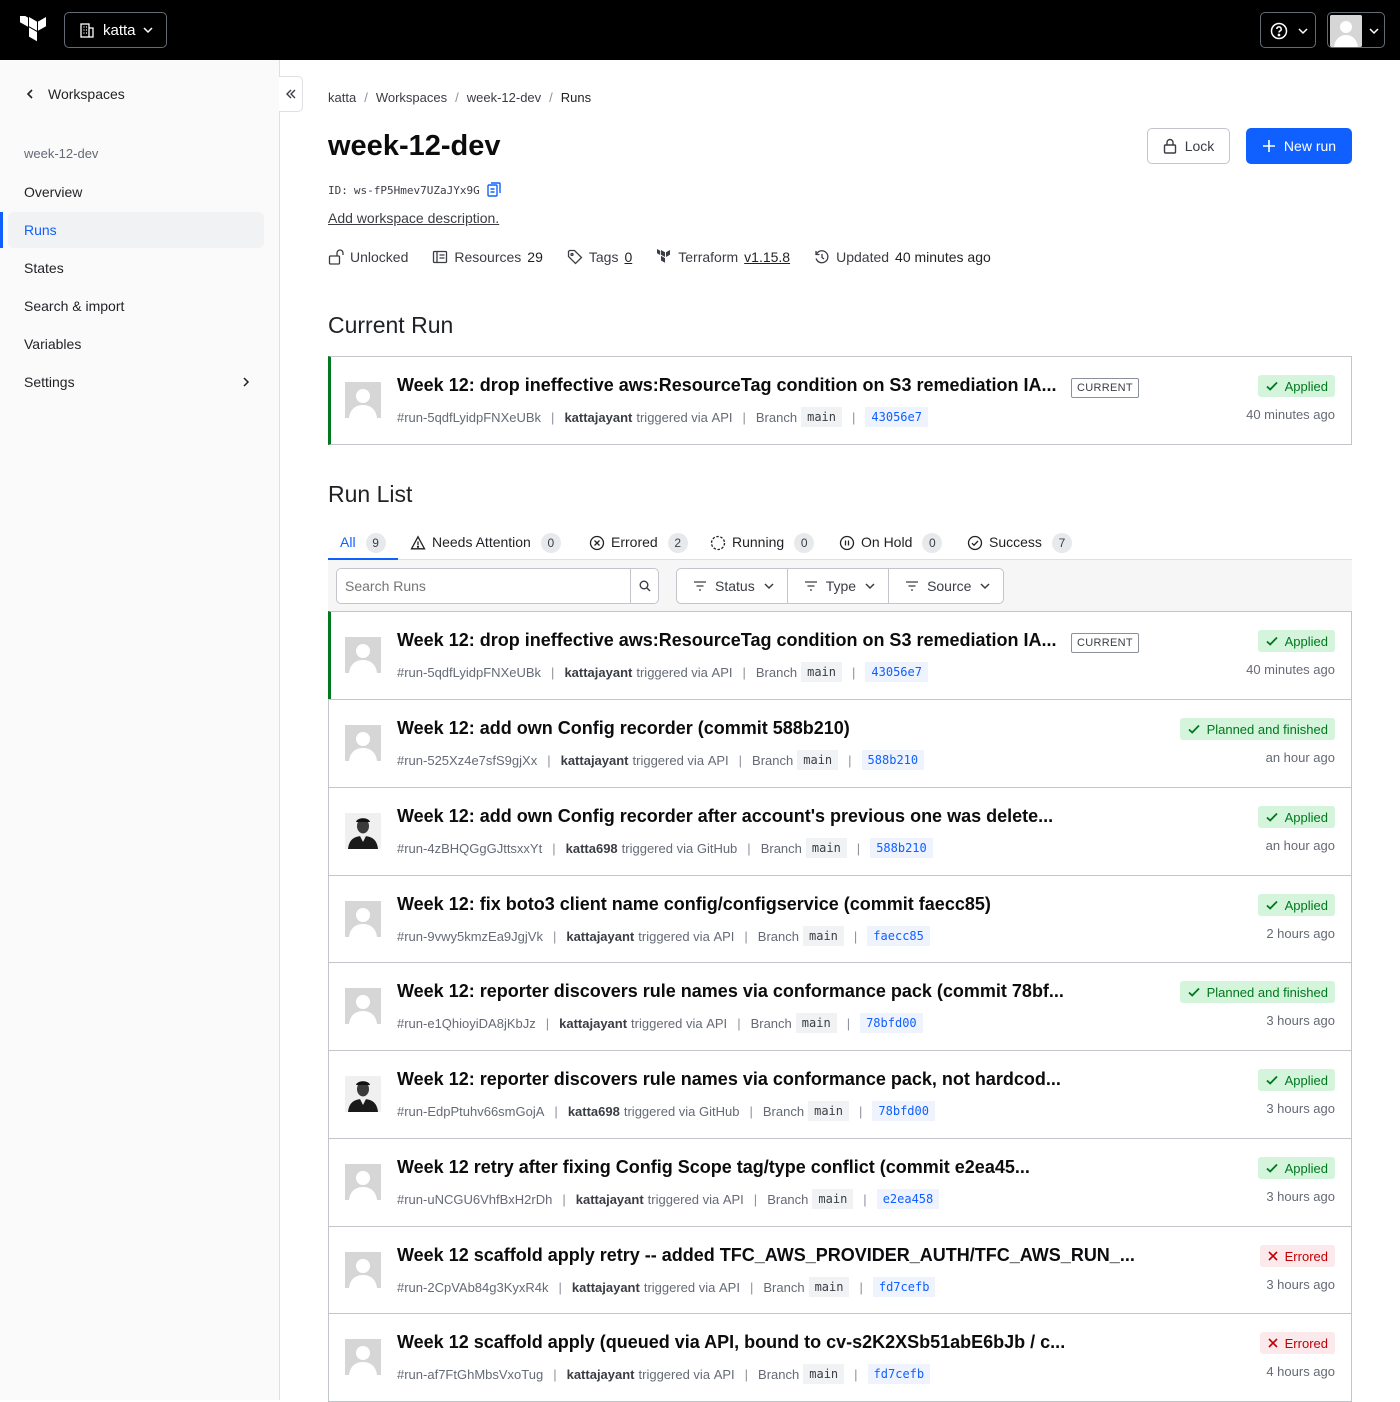  Describe the element at coordinates (415, 190) in the screenshot. I see `workspace-id: ID: ws-fP5Hmev7UZaJYx9G` at that location.